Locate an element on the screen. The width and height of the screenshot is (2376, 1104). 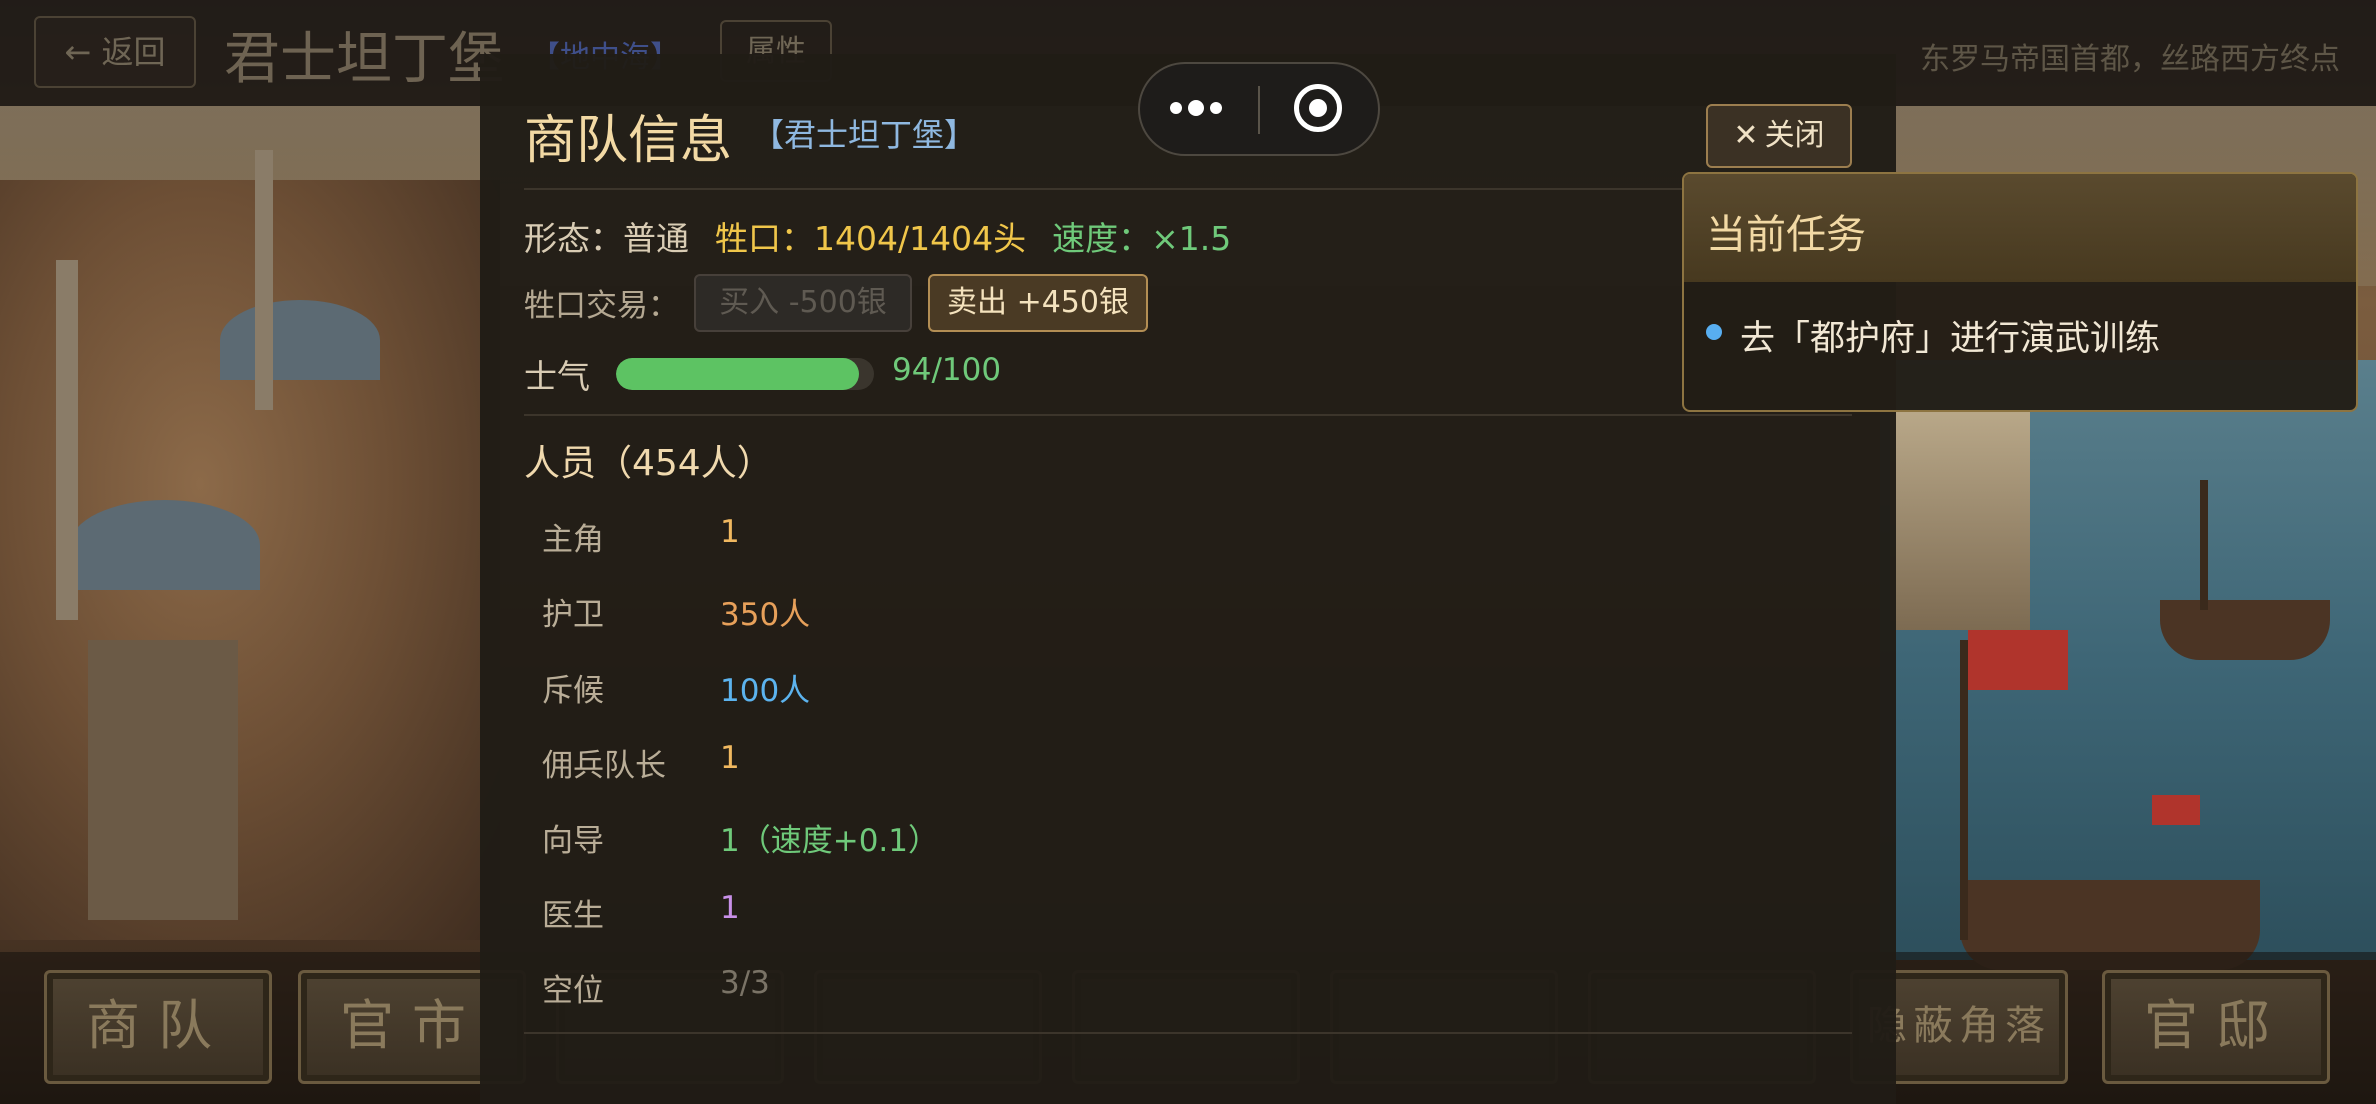
ship-illustration is located at coordinates (2245, 630).